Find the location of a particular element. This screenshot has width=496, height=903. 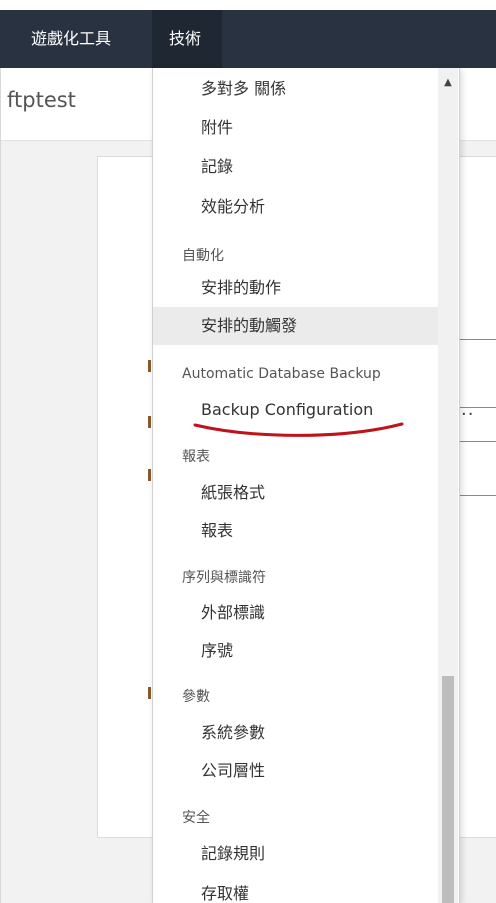

menu-item-scheduled-triggers: 安排的動觸發 is located at coordinates (296, 326).